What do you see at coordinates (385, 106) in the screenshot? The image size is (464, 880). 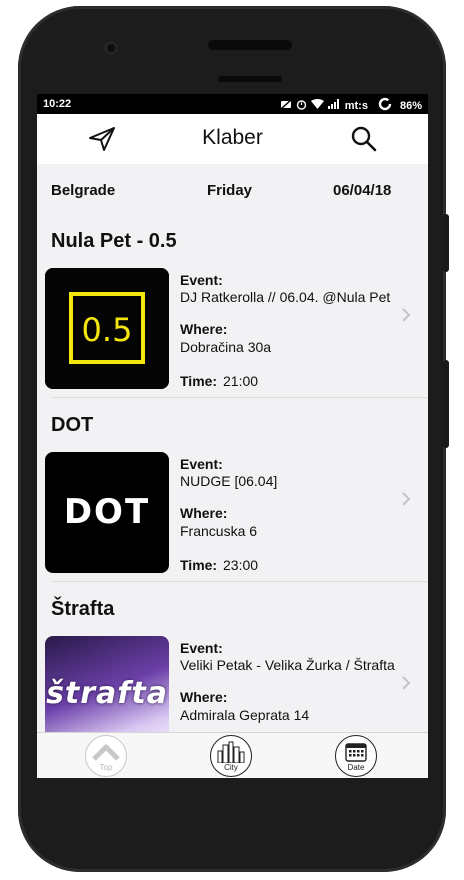 I see `battery-ring-icon` at bounding box center [385, 106].